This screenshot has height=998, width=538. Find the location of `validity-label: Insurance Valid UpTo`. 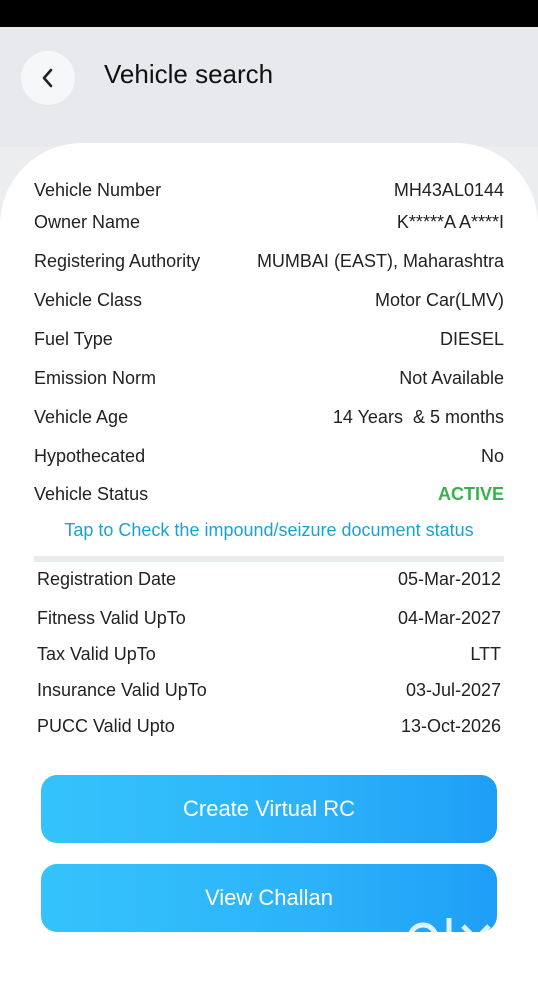

validity-label: Insurance Valid UpTo is located at coordinates (122, 689).